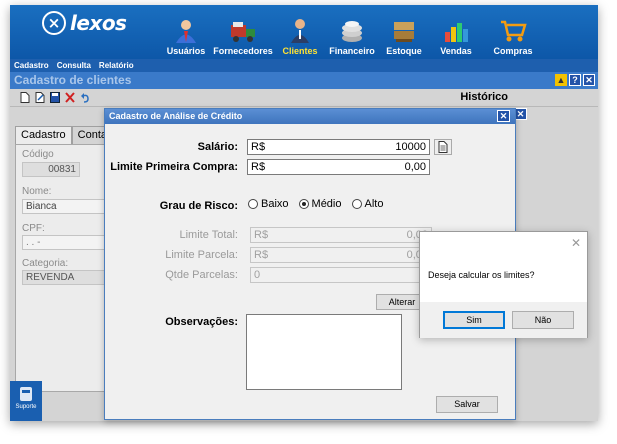 This screenshot has width=617, height=444. I want to click on limite-total-input: R$ 0,00, so click(341, 235).